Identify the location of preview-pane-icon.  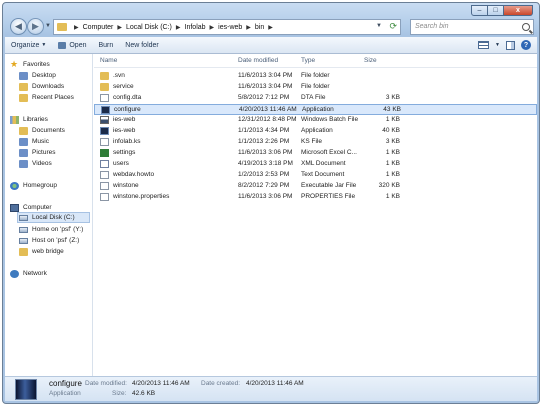
(510, 45).